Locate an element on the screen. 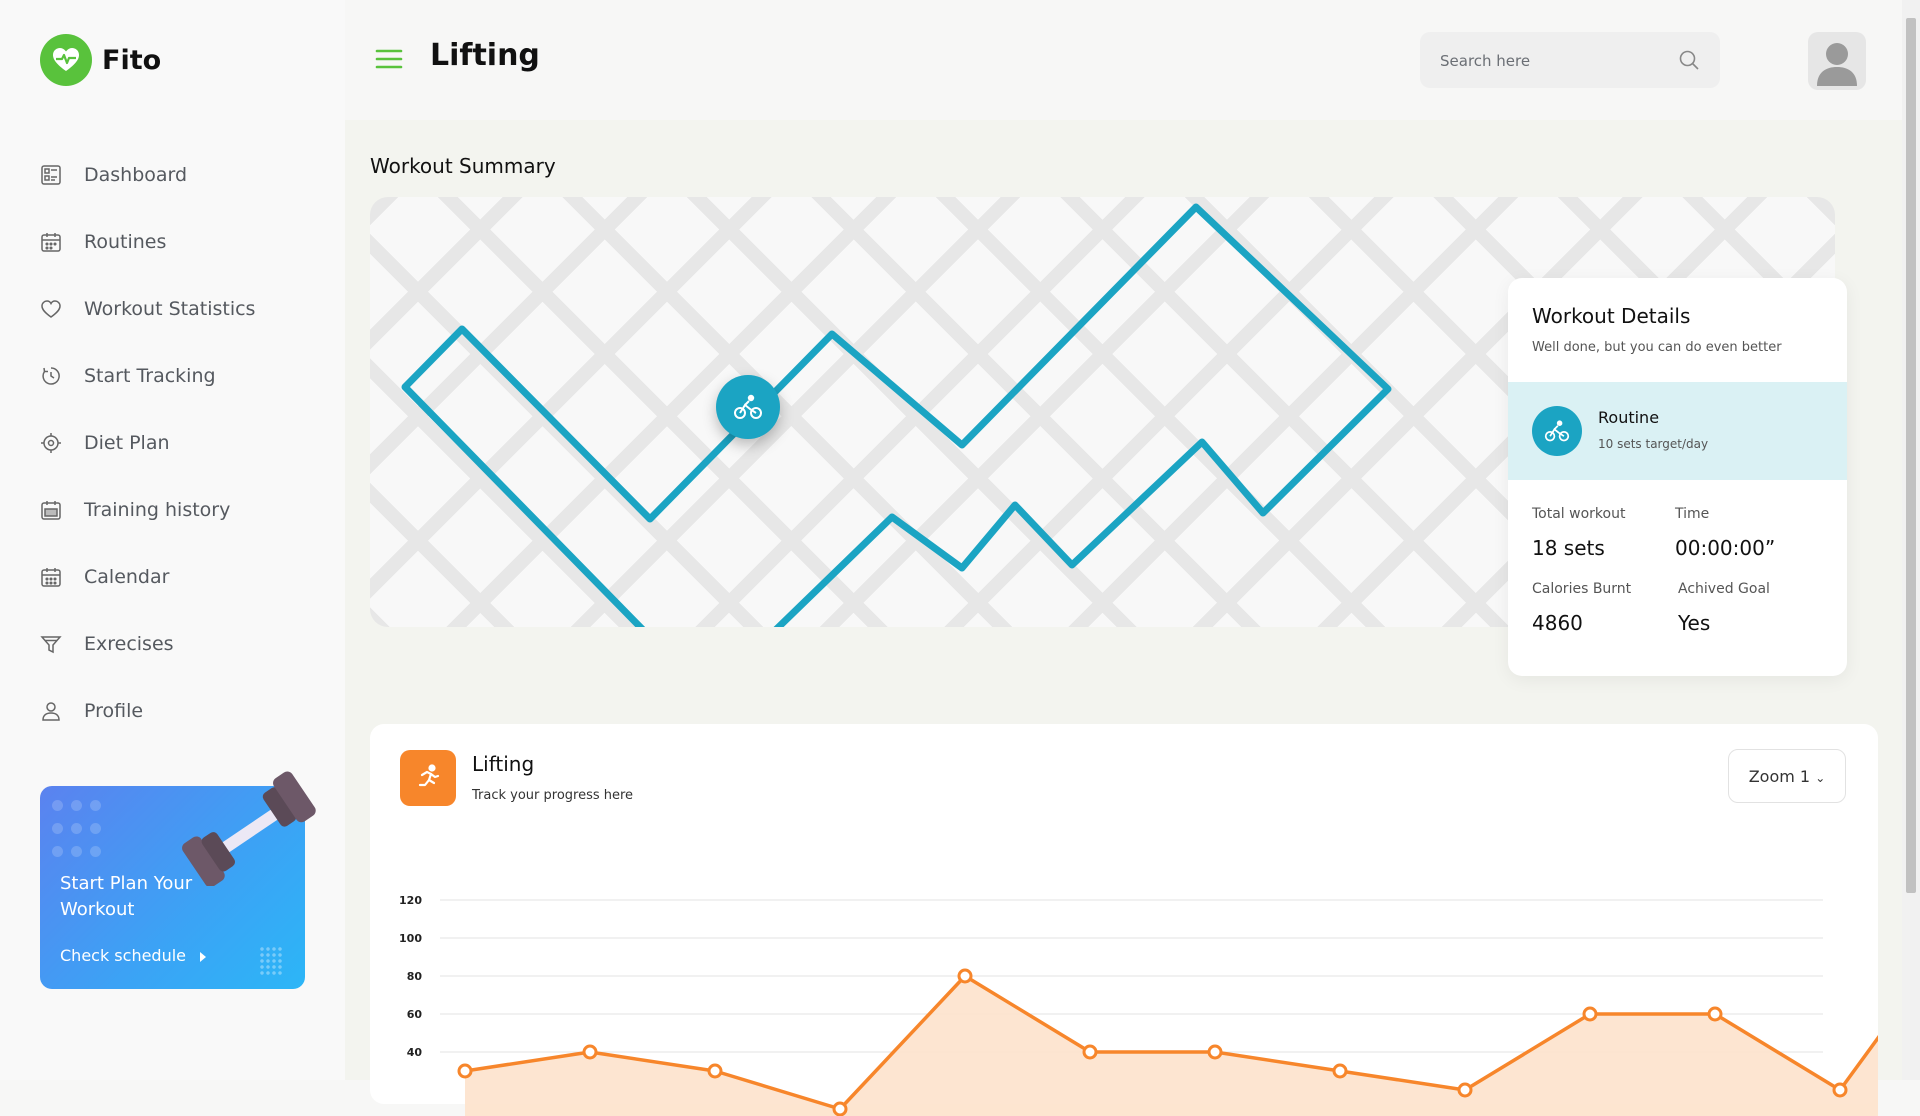  series-area is located at coordinates (1171, 1046).